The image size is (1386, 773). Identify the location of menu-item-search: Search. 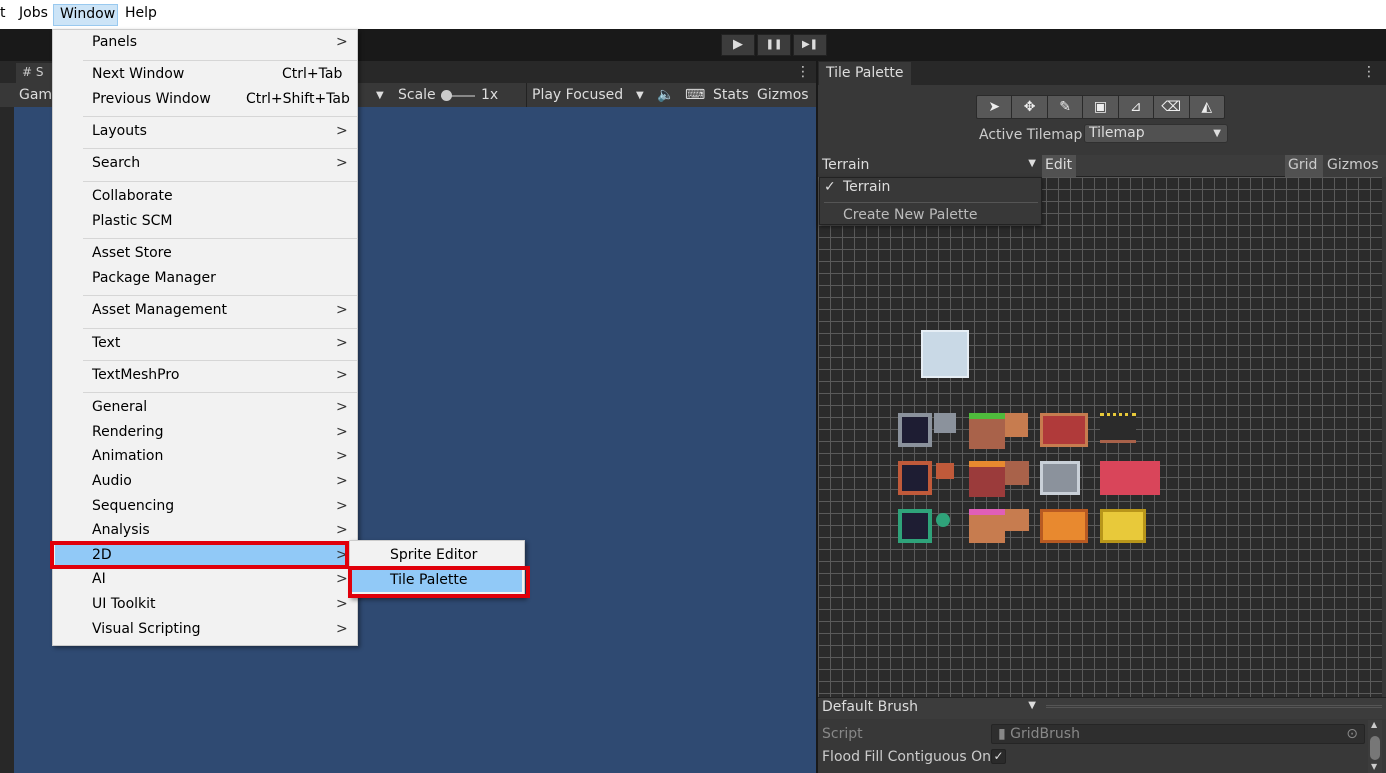
(116, 163).